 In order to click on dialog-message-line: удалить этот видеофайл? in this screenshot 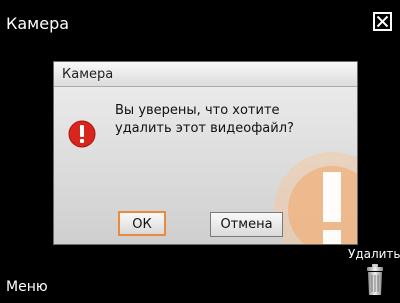, I will do `click(204, 128)`.